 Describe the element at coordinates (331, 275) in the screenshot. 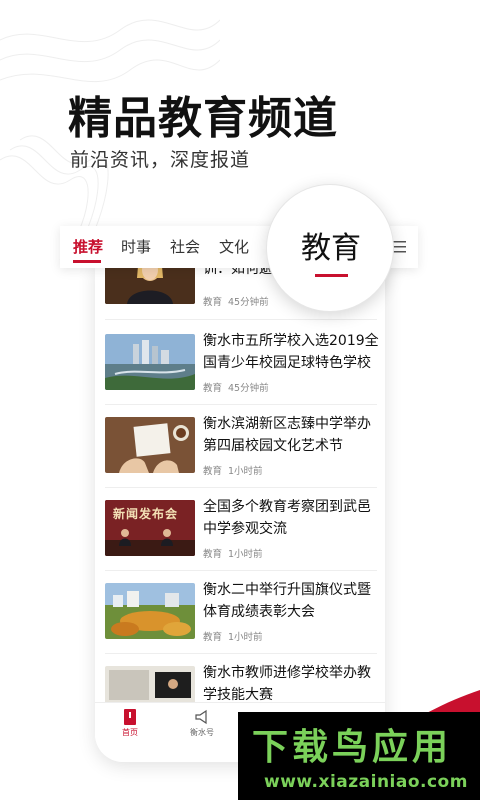

I see `tab-education-underline` at that location.